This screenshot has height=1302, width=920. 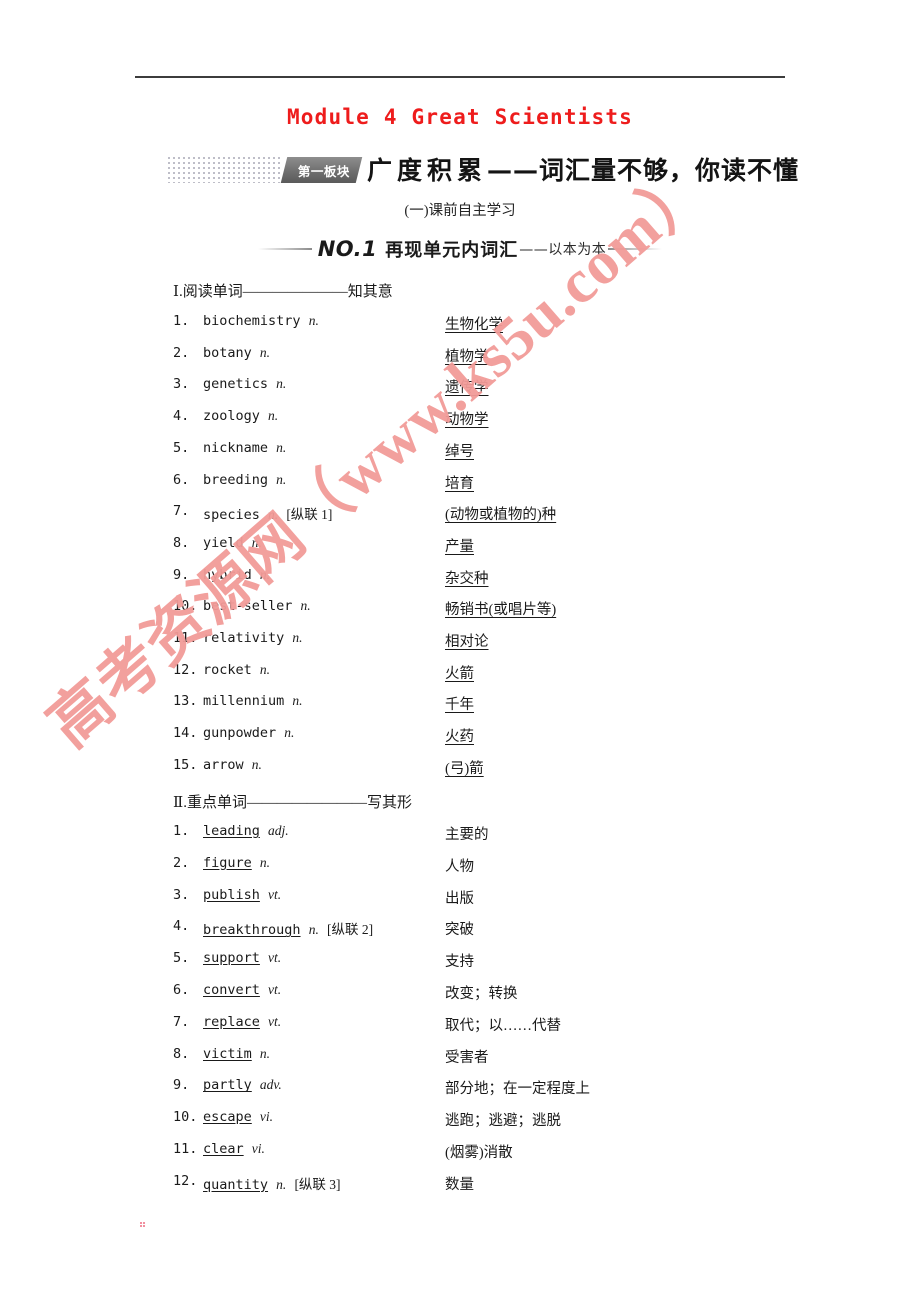 What do you see at coordinates (231, 515) in the screenshot?
I see `vocab-word-text: species` at bounding box center [231, 515].